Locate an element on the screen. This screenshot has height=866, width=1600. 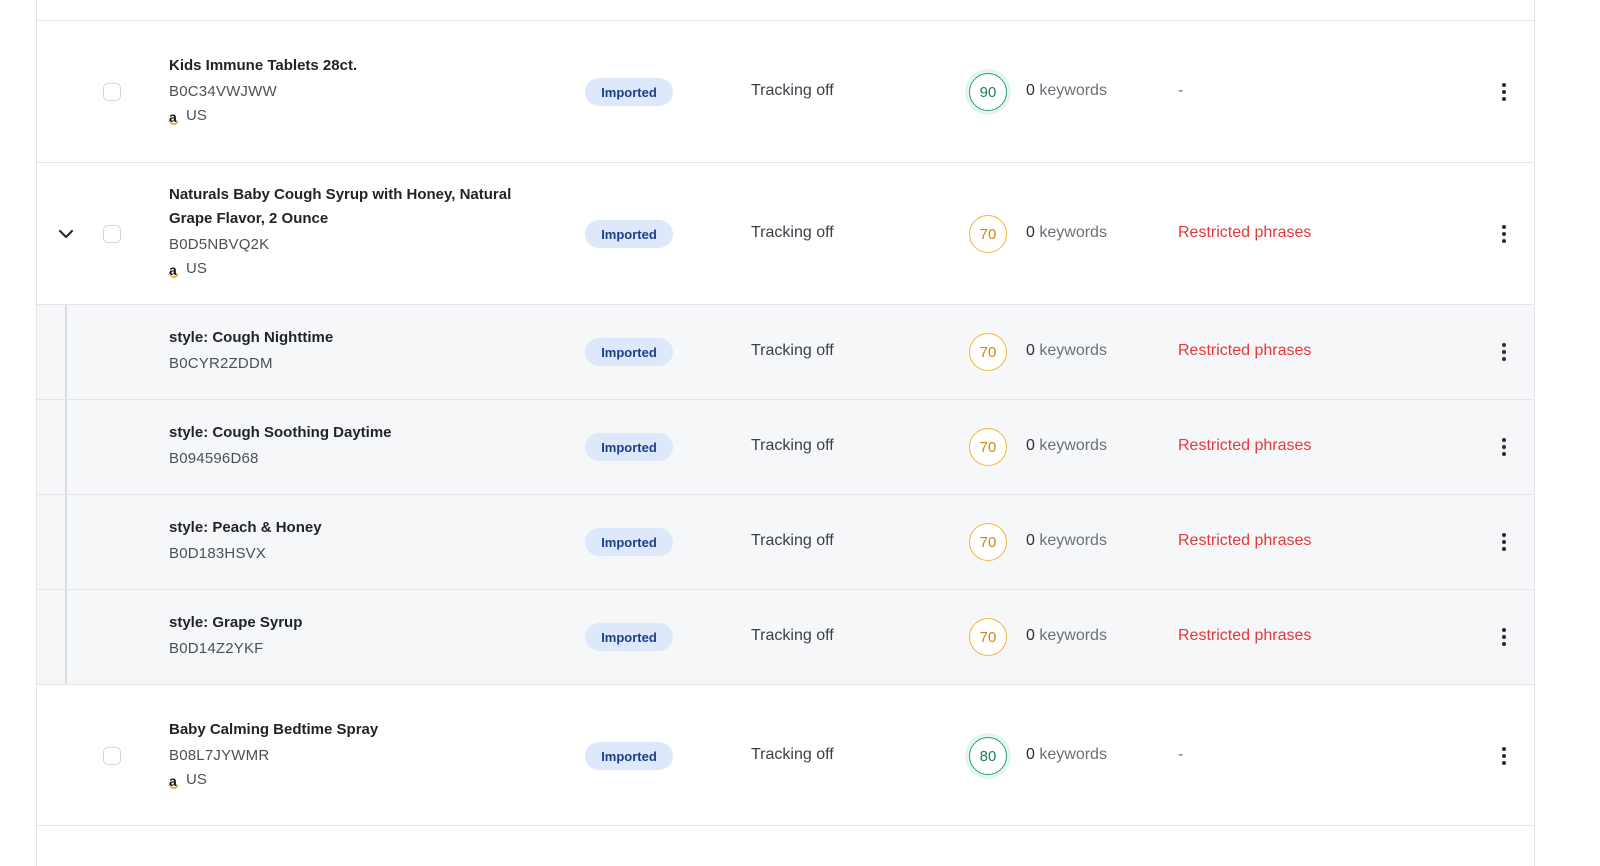
listing-score: 90 is located at coordinates (988, 92).